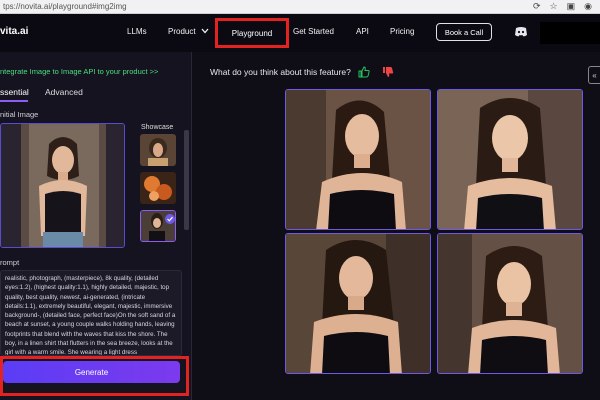  I want to click on nav-item-get-started: Get Started, so click(313, 31).